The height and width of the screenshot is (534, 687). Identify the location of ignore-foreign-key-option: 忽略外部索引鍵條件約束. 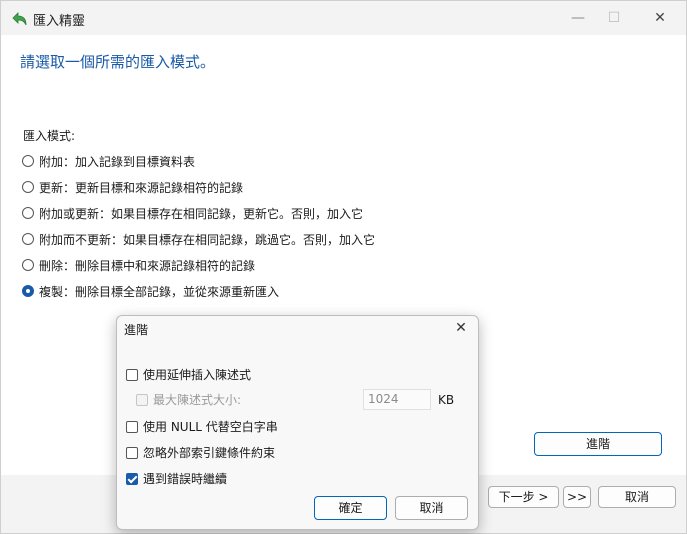
(200, 452).